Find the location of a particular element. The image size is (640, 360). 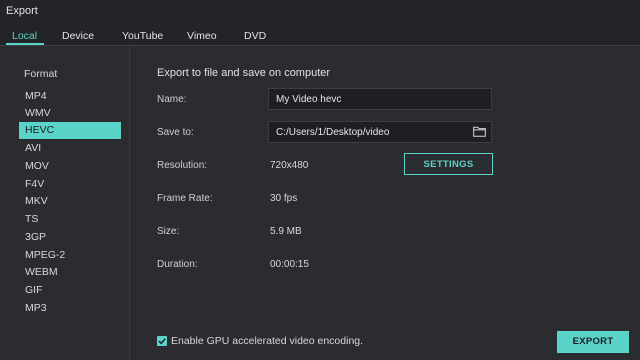

save-to-field: C:/Users/1/Desktop/video is located at coordinates (380, 132).